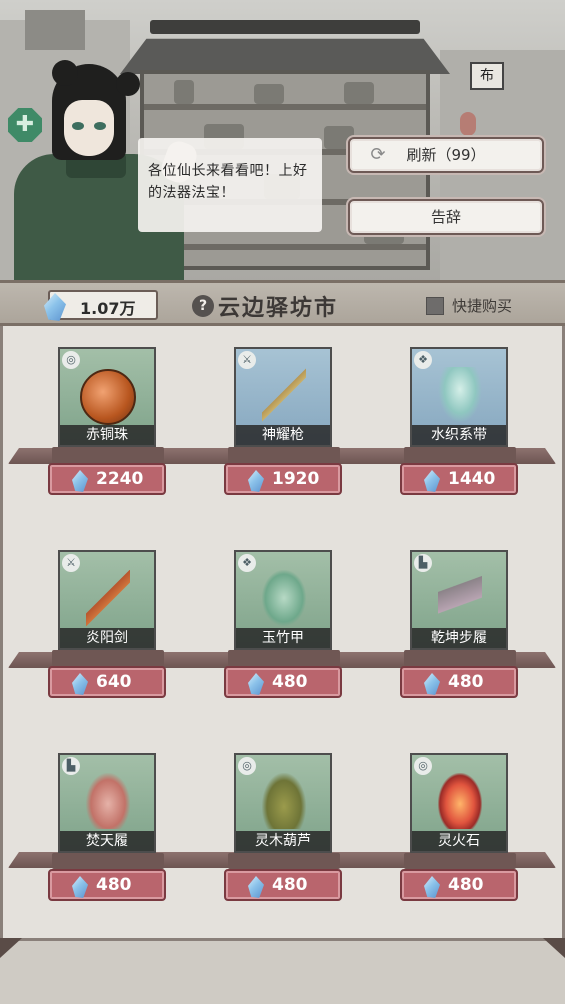  What do you see at coordinates (278, 308) in the screenshot?
I see `shop-title: 云边驿坊市` at bounding box center [278, 308].